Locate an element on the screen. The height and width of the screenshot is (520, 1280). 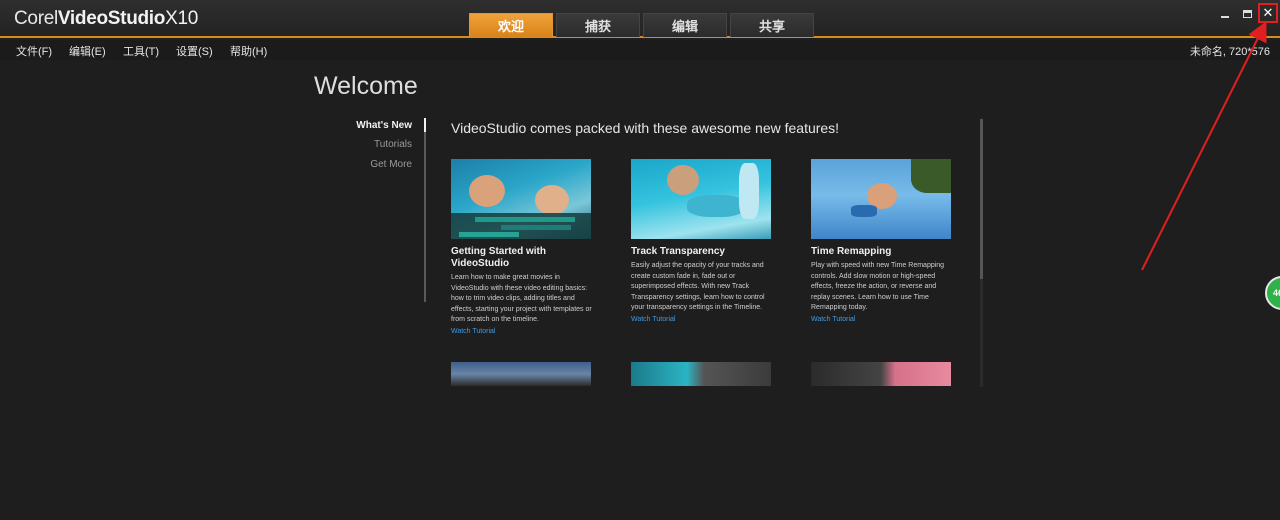
page-title: Welcome is located at coordinates (366, 86).